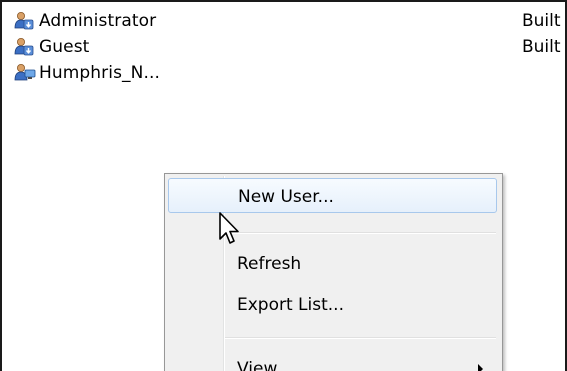  What do you see at coordinates (24, 47) in the screenshot?
I see `user-guest-icon` at bounding box center [24, 47].